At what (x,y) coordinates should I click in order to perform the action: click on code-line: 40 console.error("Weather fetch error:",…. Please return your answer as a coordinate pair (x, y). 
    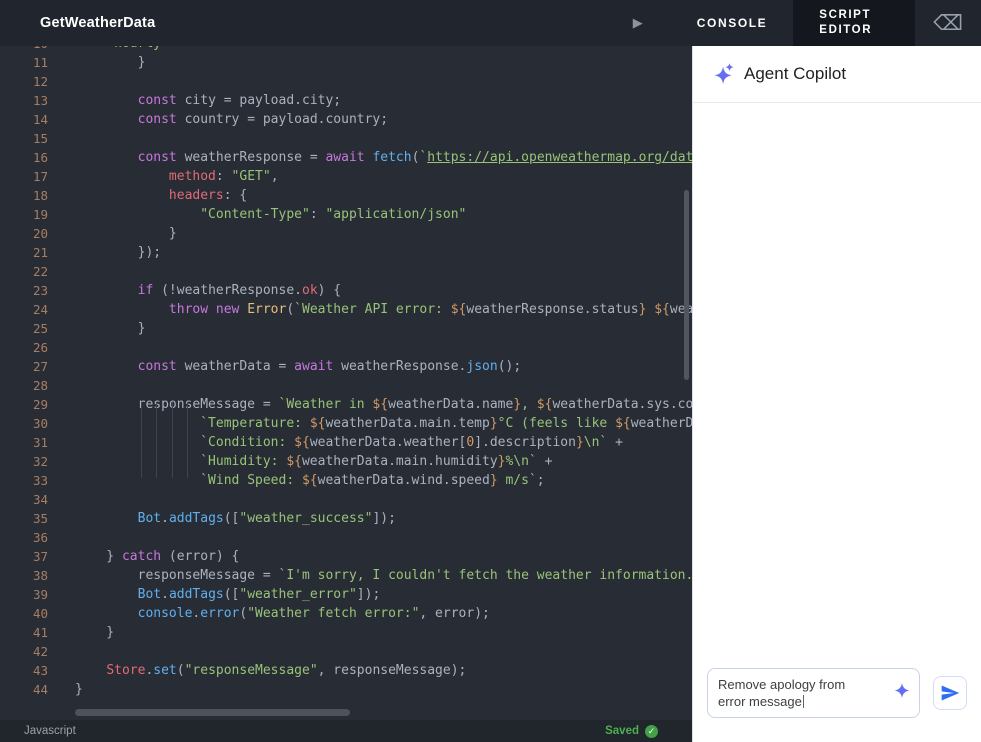
    Looking at the image, I should click on (346, 613).